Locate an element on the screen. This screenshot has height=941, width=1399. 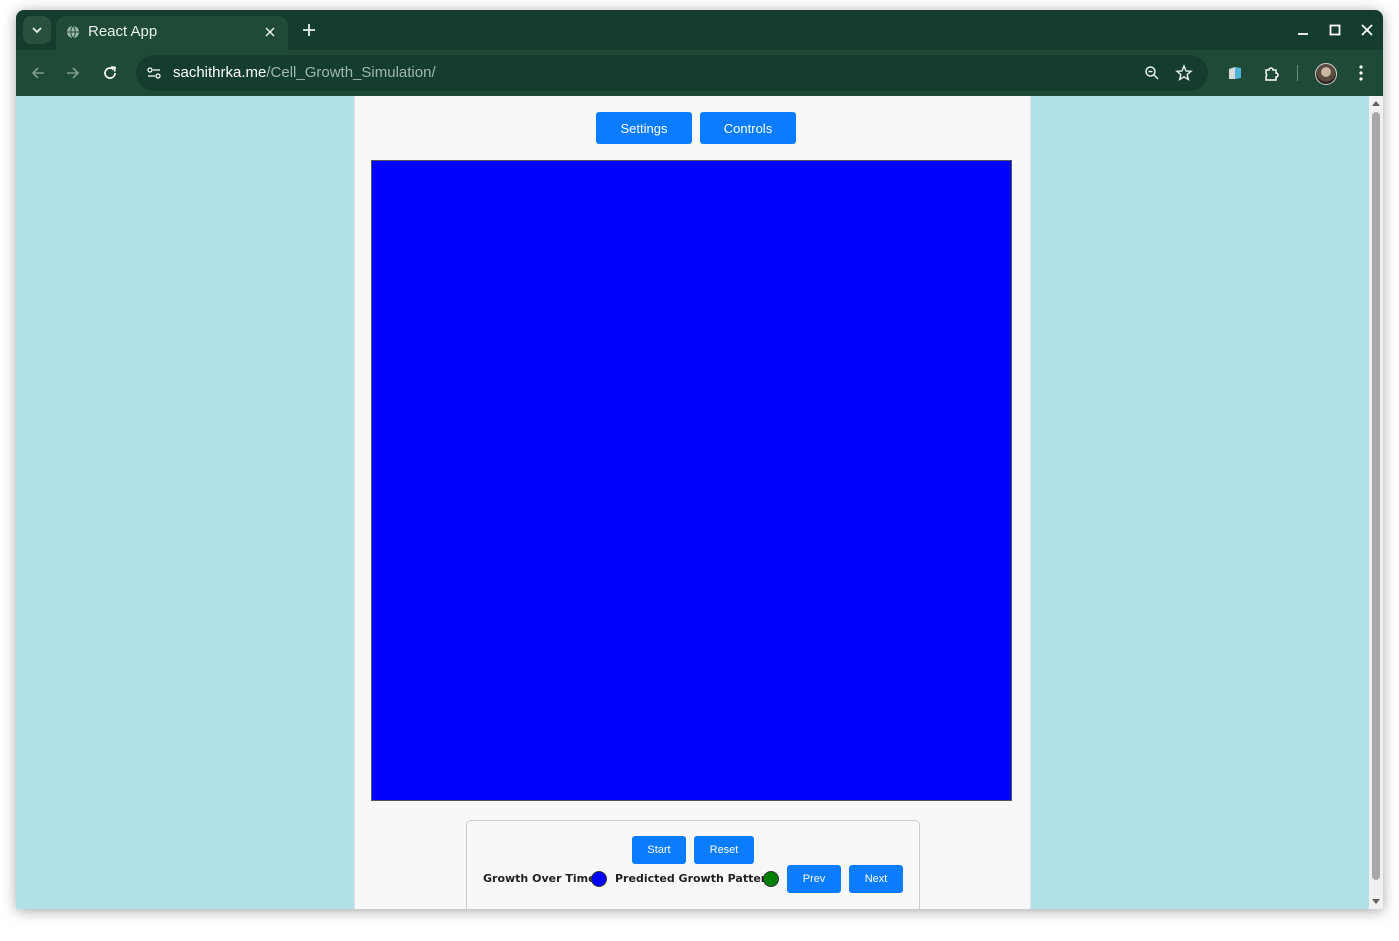
plus-icon is located at coordinates (309, 30).